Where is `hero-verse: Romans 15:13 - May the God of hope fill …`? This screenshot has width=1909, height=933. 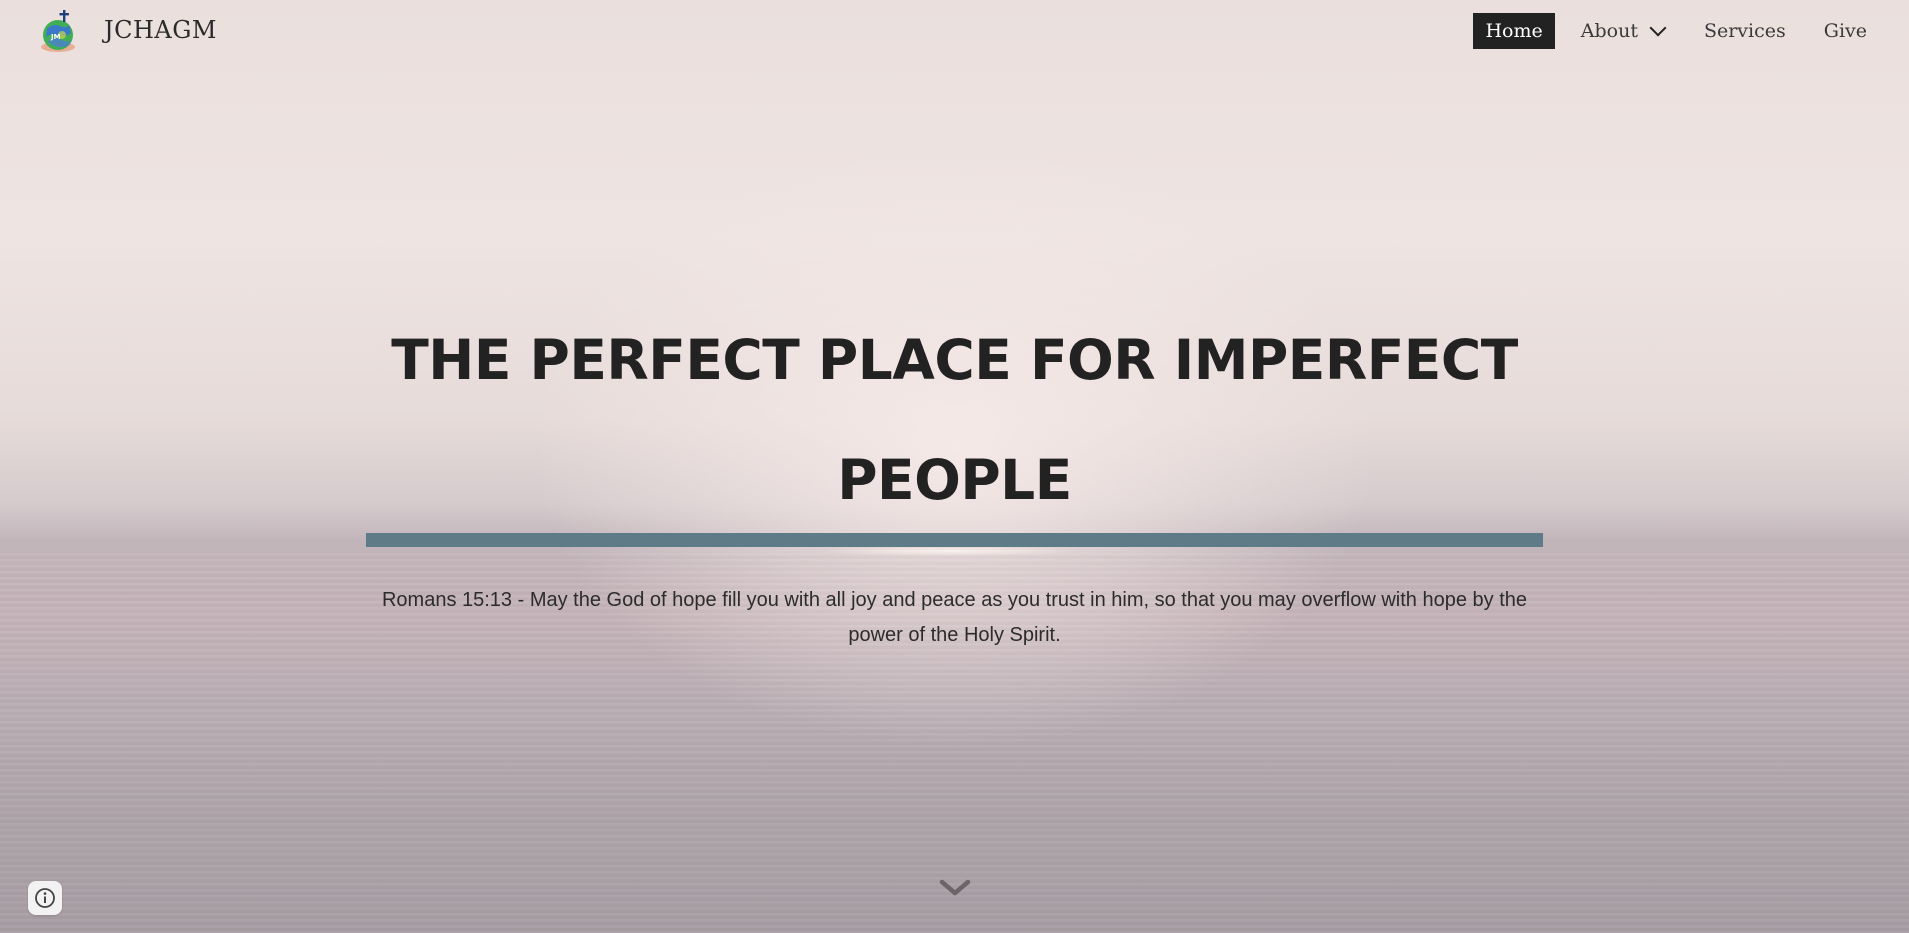 hero-verse: Romans 15:13 - May the God of hope fill … is located at coordinates (954, 617).